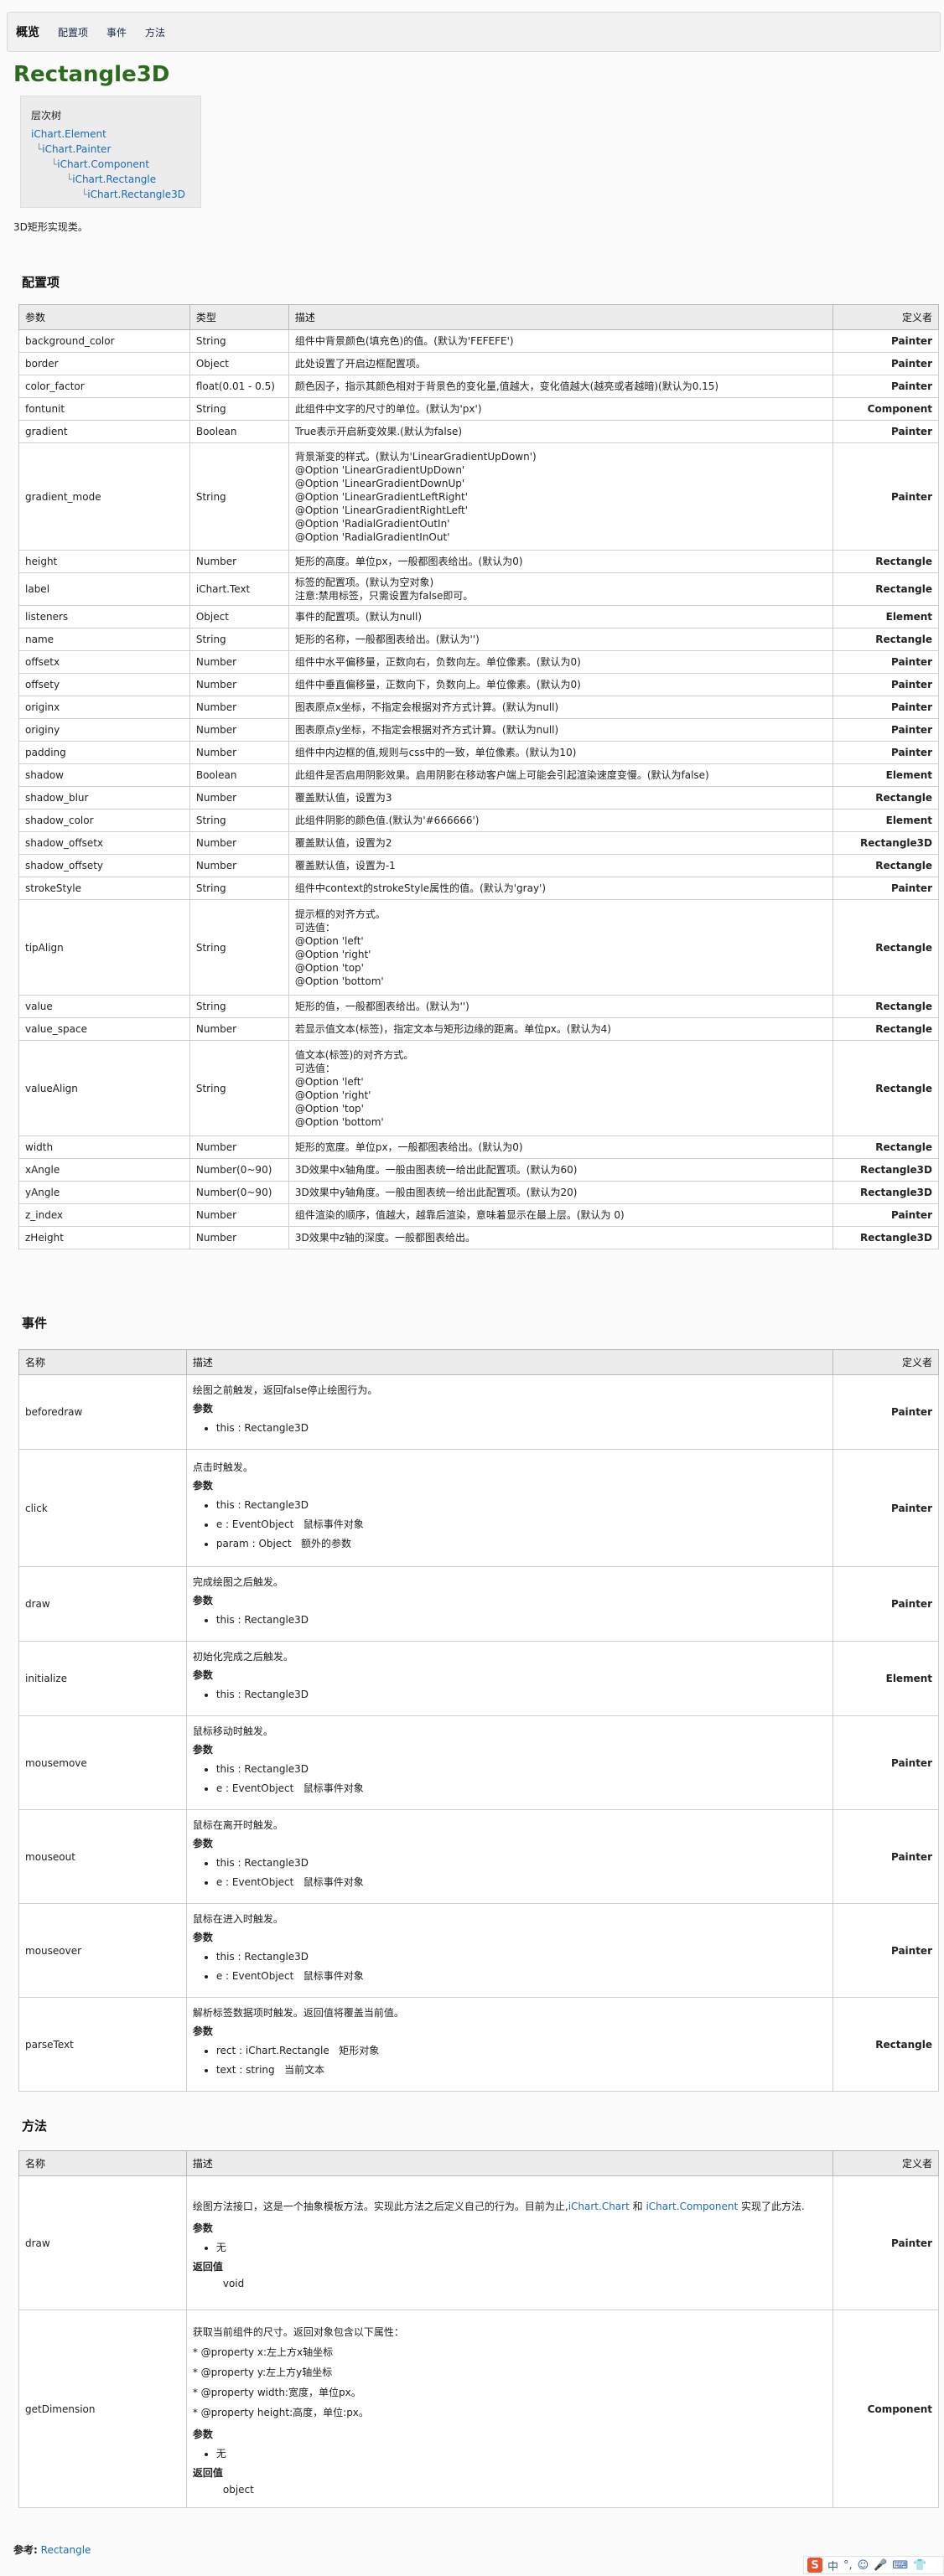 This screenshot has width=944, height=2576. Describe the element at coordinates (478, 639) in the screenshot. I see `config-row: name String 矩形的名称，一般都图表给出。(默认为'') Rectangle` at that location.